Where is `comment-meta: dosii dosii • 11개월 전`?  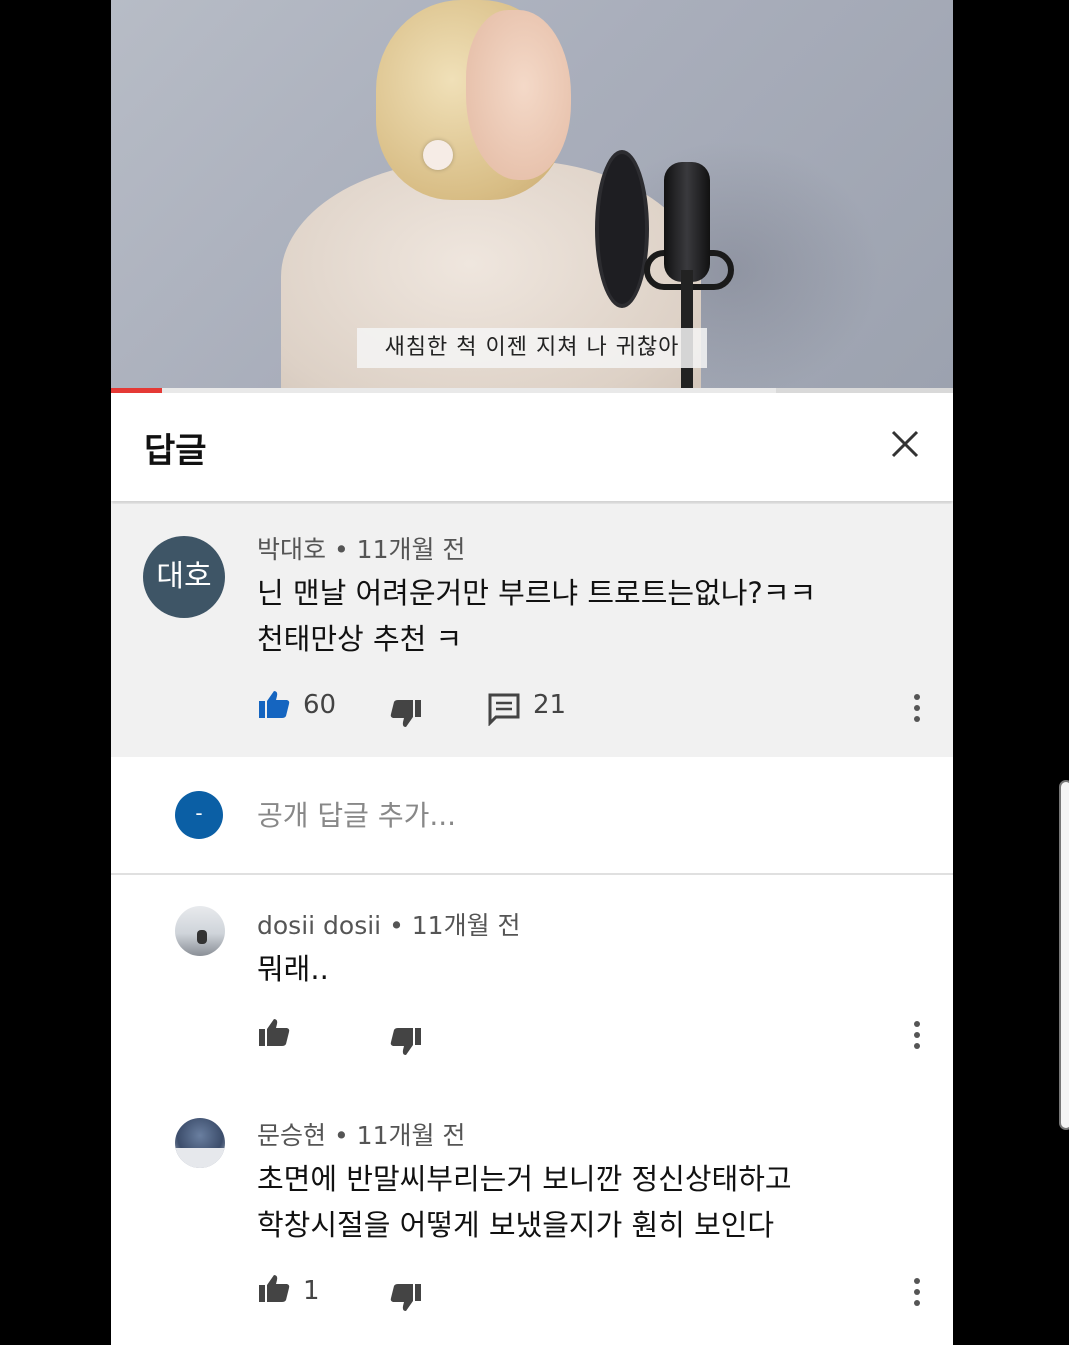 comment-meta: dosii dosii • 11개월 전 is located at coordinates (389, 924).